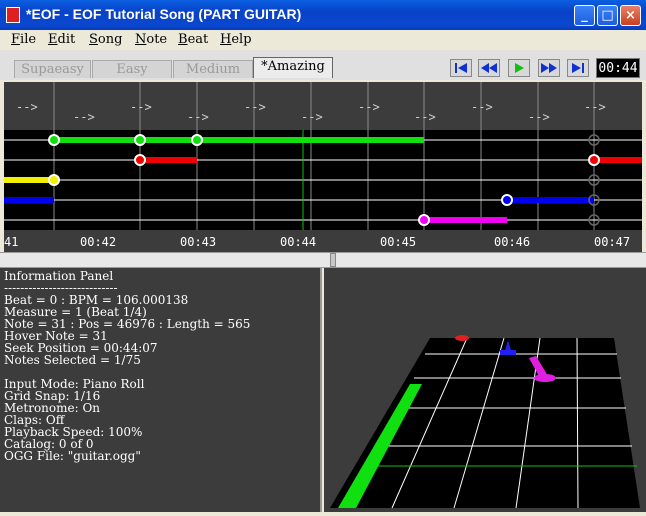 The image size is (646, 516). What do you see at coordinates (298, 242) in the screenshot?
I see `time-label: 00:44` at bounding box center [298, 242].